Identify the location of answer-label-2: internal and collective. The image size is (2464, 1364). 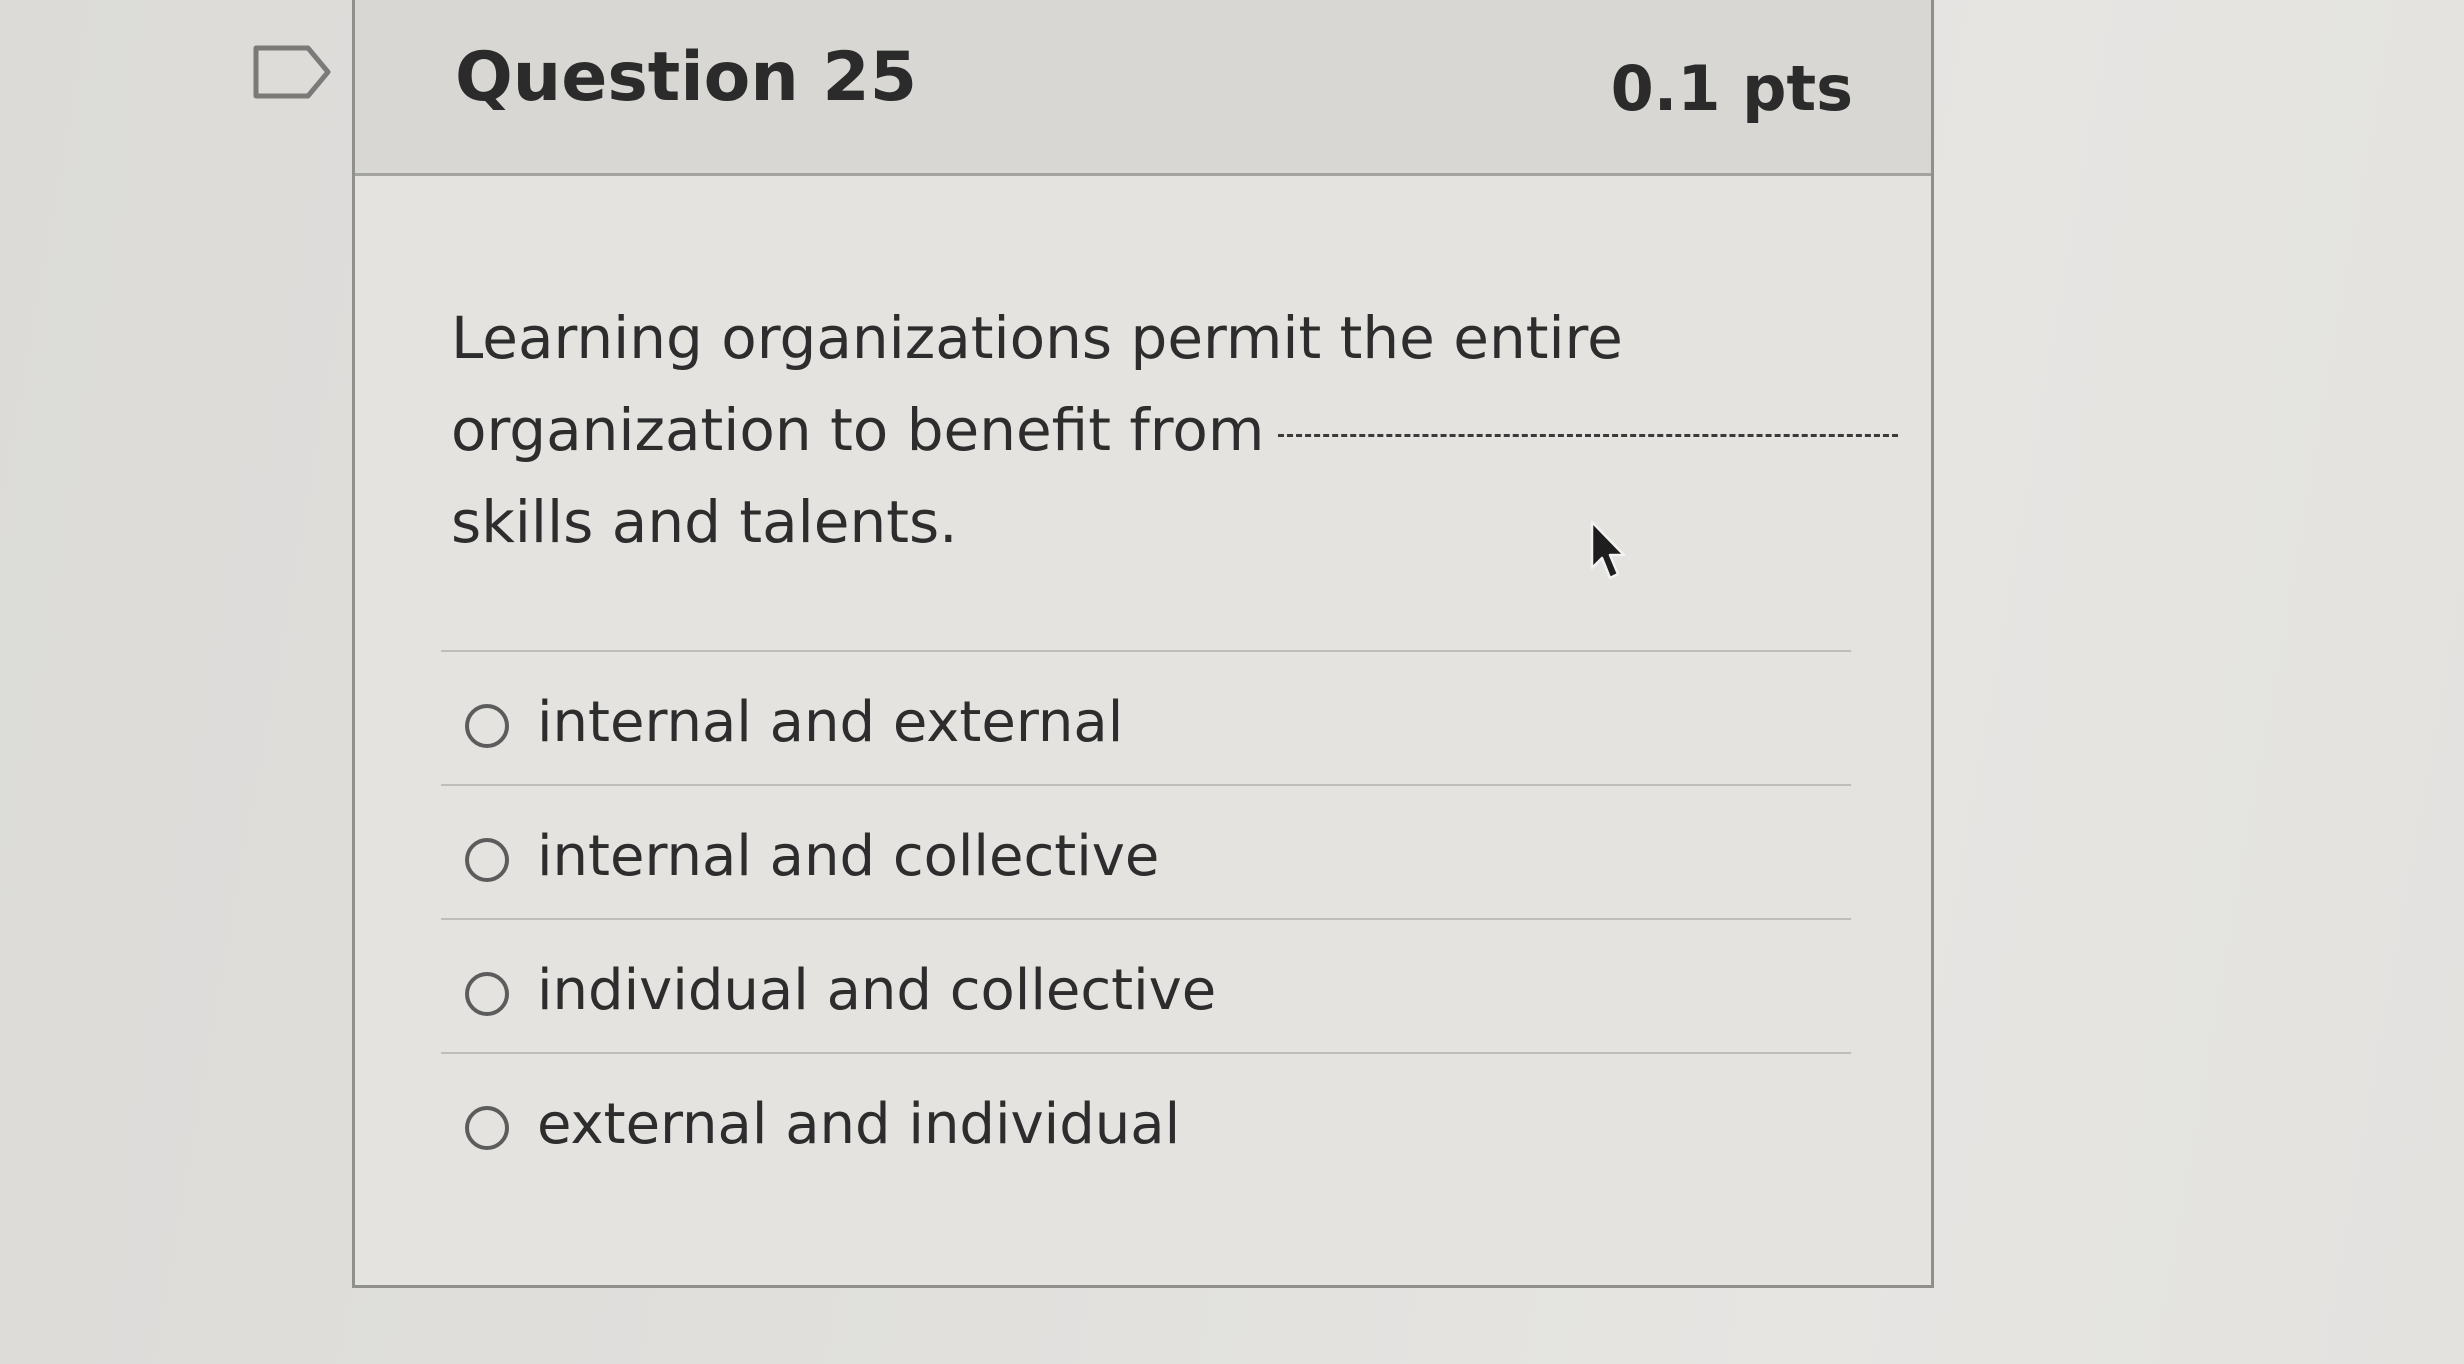
(848, 856).